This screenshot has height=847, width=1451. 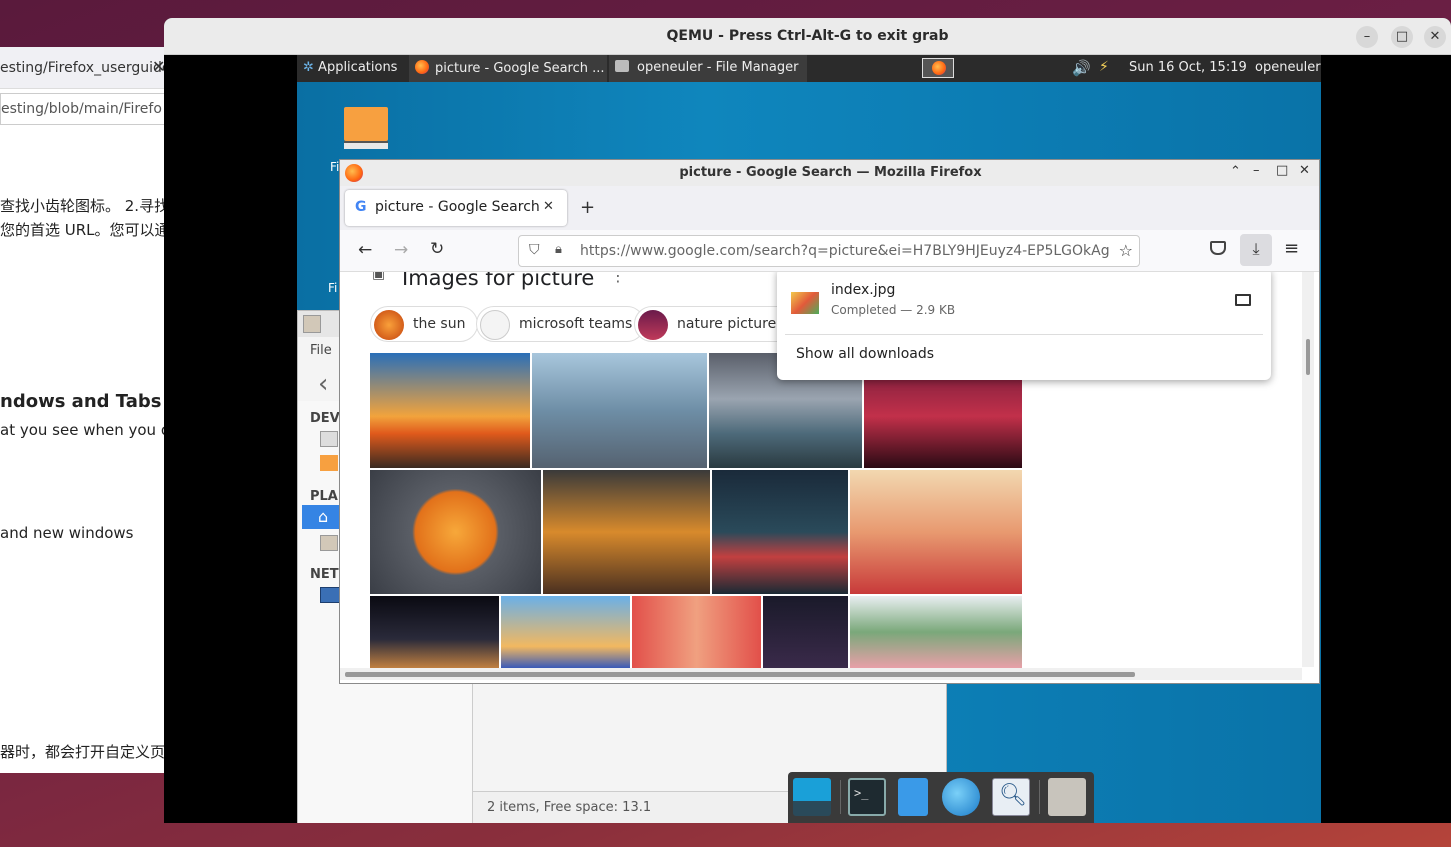 I want to click on image-result-boulder, so click(x=626, y=532).